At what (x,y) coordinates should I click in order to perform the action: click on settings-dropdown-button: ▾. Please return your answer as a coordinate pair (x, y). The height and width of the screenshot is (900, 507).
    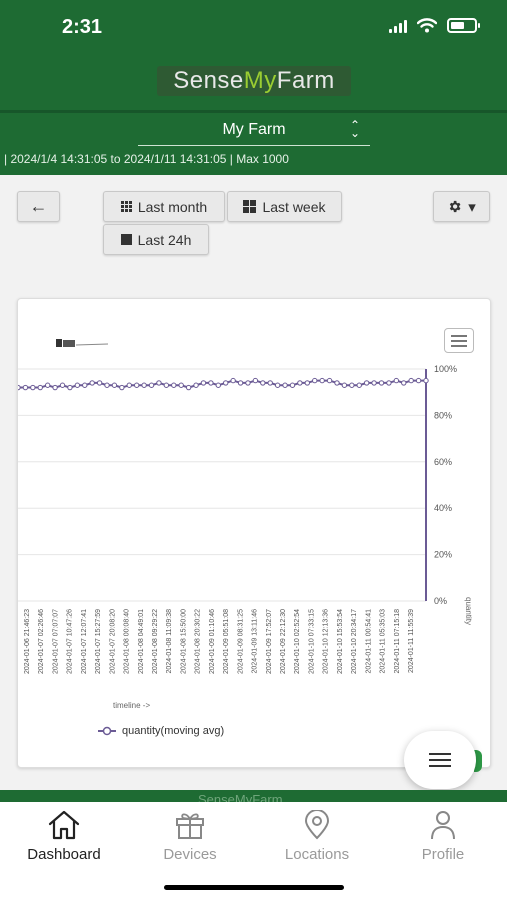
    Looking at the image, I should click on (461, 206).